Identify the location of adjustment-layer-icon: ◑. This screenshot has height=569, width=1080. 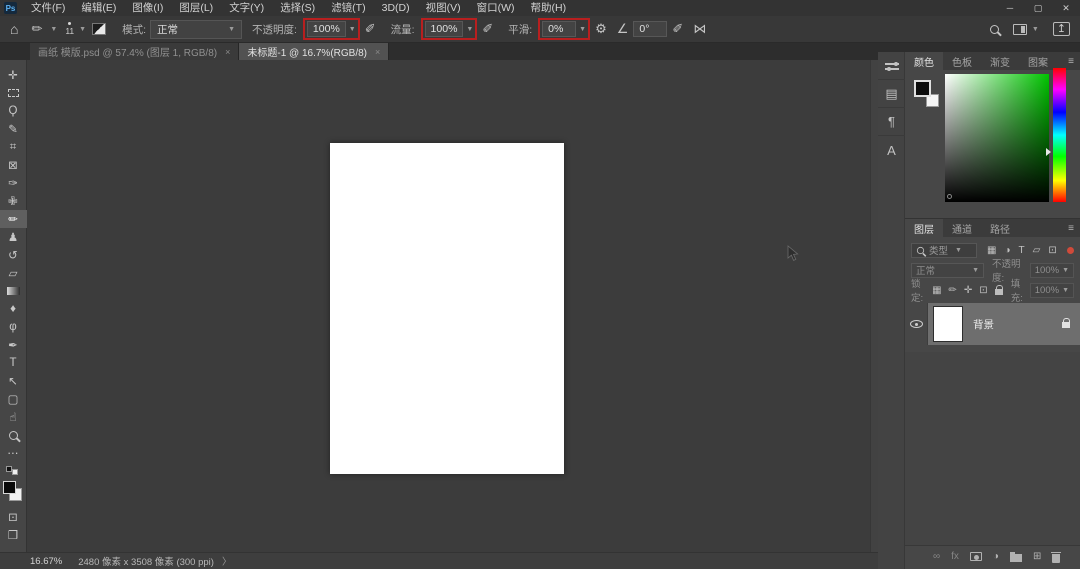
(996, 556).